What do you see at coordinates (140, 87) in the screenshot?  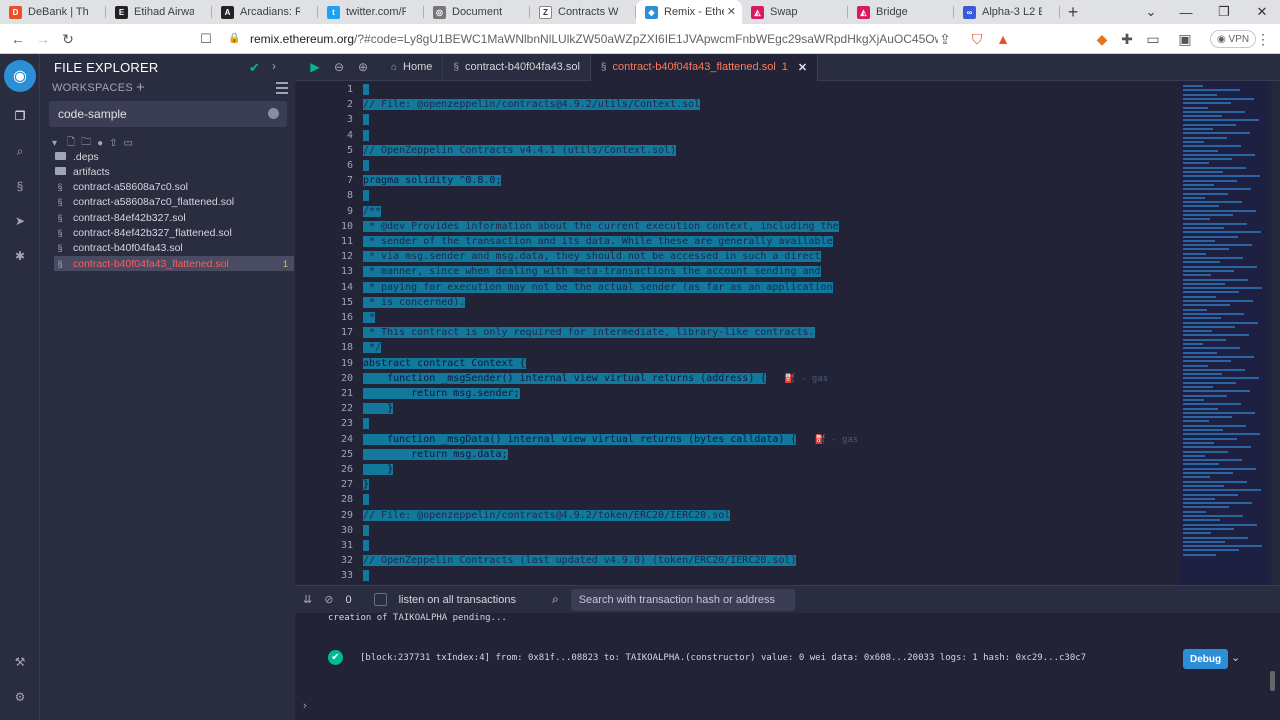 I see `add-workspace-icon: +` at bounding box center [140, 87].